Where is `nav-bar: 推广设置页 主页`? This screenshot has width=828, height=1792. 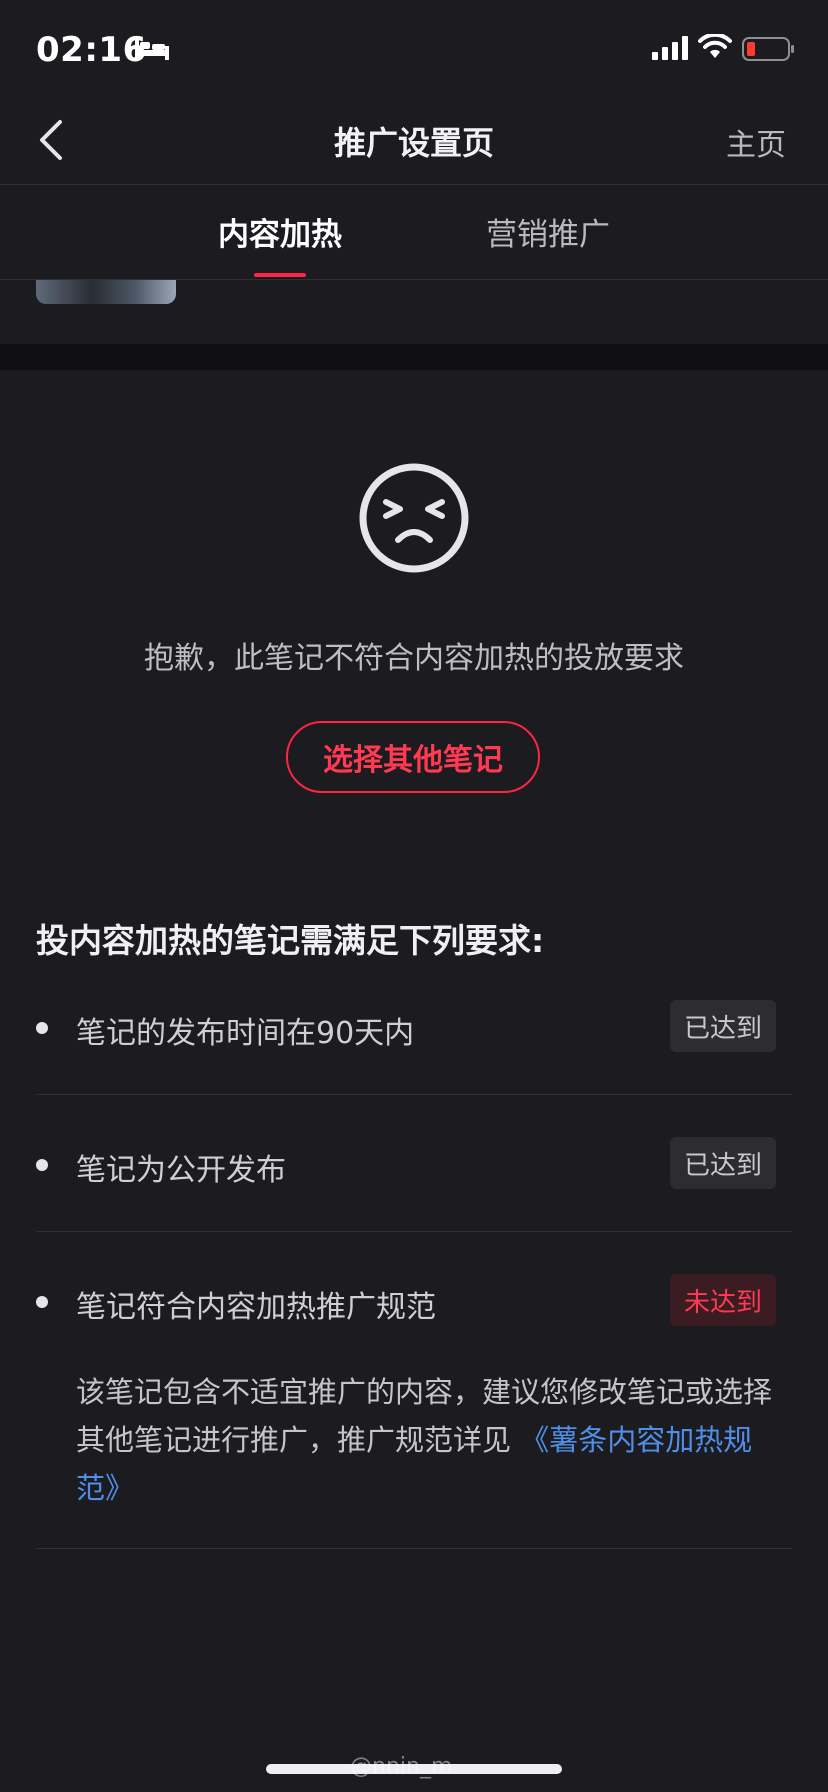 nav-bar: 推广设置页 主页 is located at coordinates (414, 142).